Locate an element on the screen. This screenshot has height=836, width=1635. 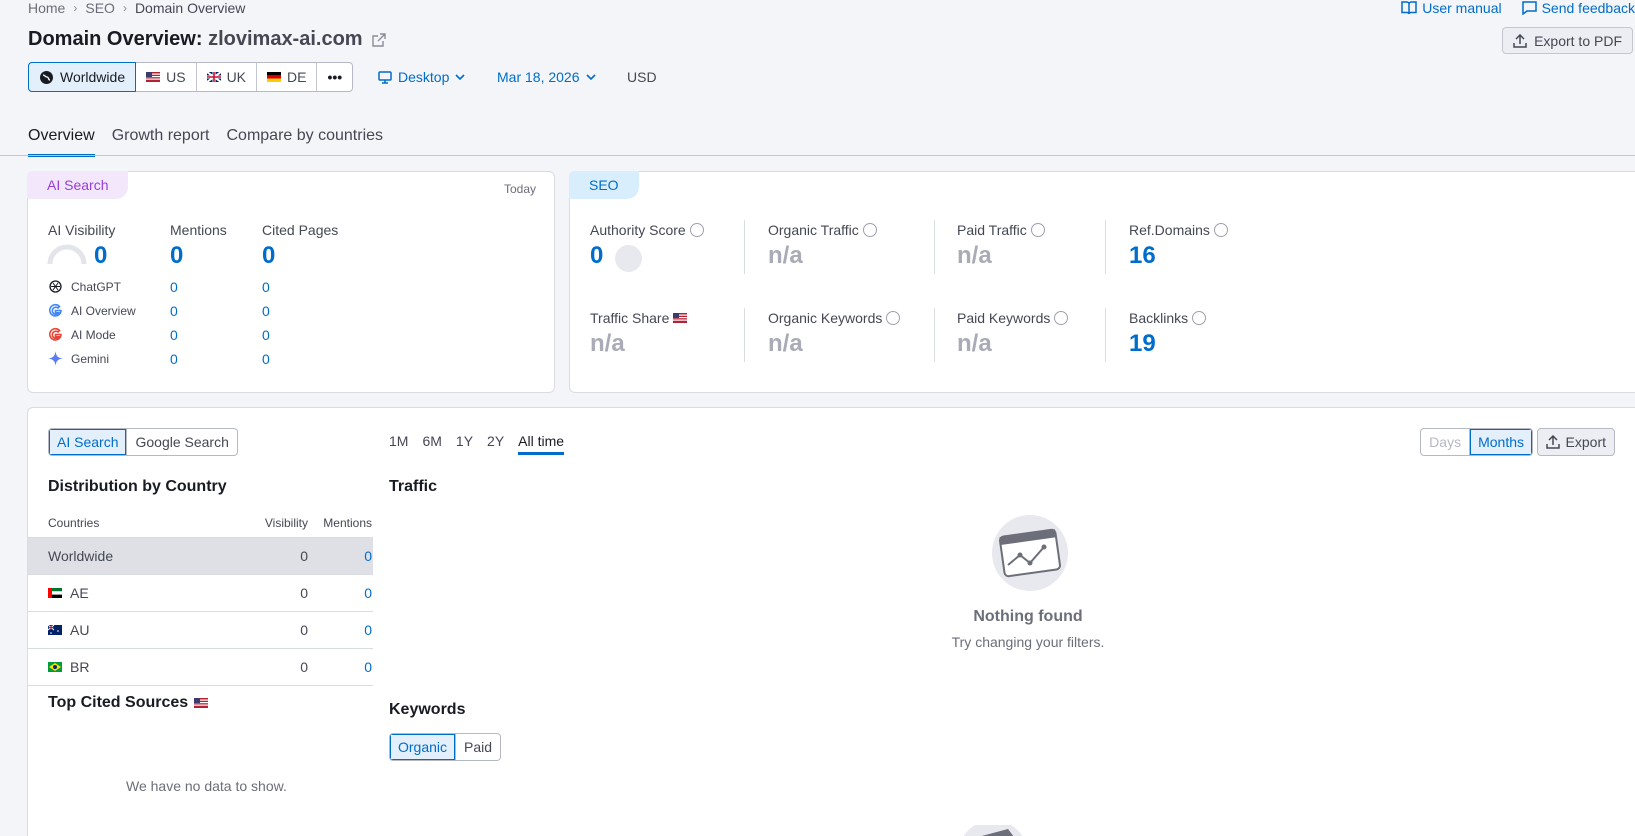
chatgpt-icon is located at coordinates (55, 286).